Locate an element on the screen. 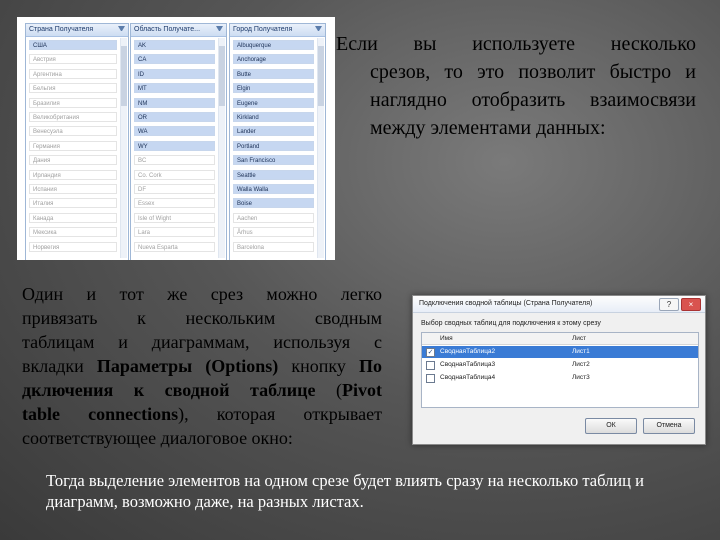  slicer-item: WA is located at coordinates (174, 131).